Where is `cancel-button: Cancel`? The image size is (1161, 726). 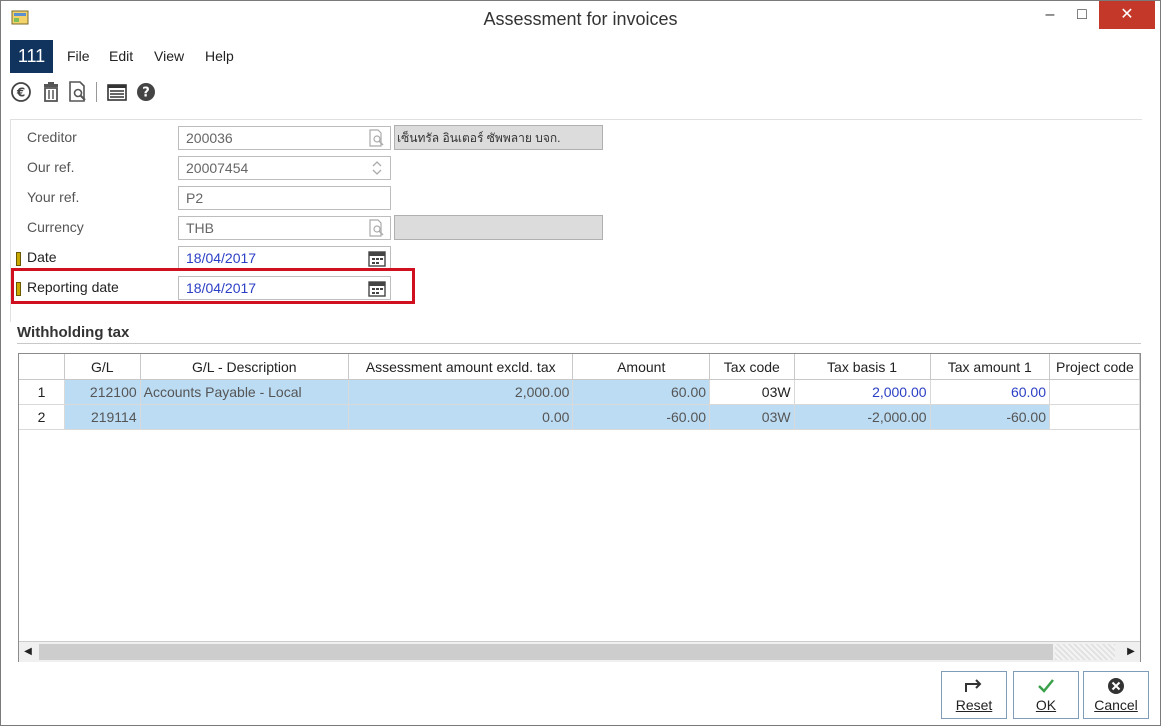 cancel-button: Cancel is located at coordinates (1116, 695).